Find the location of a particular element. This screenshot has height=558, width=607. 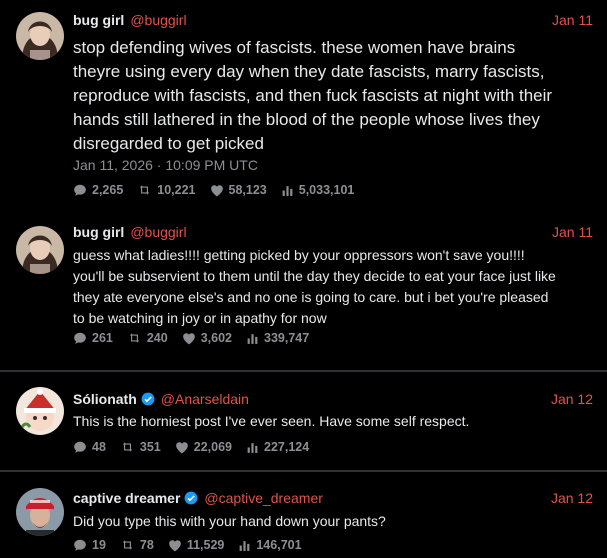

tweet-stats: 19 78 11,529 146,701 is located at coordinates (194, 545).